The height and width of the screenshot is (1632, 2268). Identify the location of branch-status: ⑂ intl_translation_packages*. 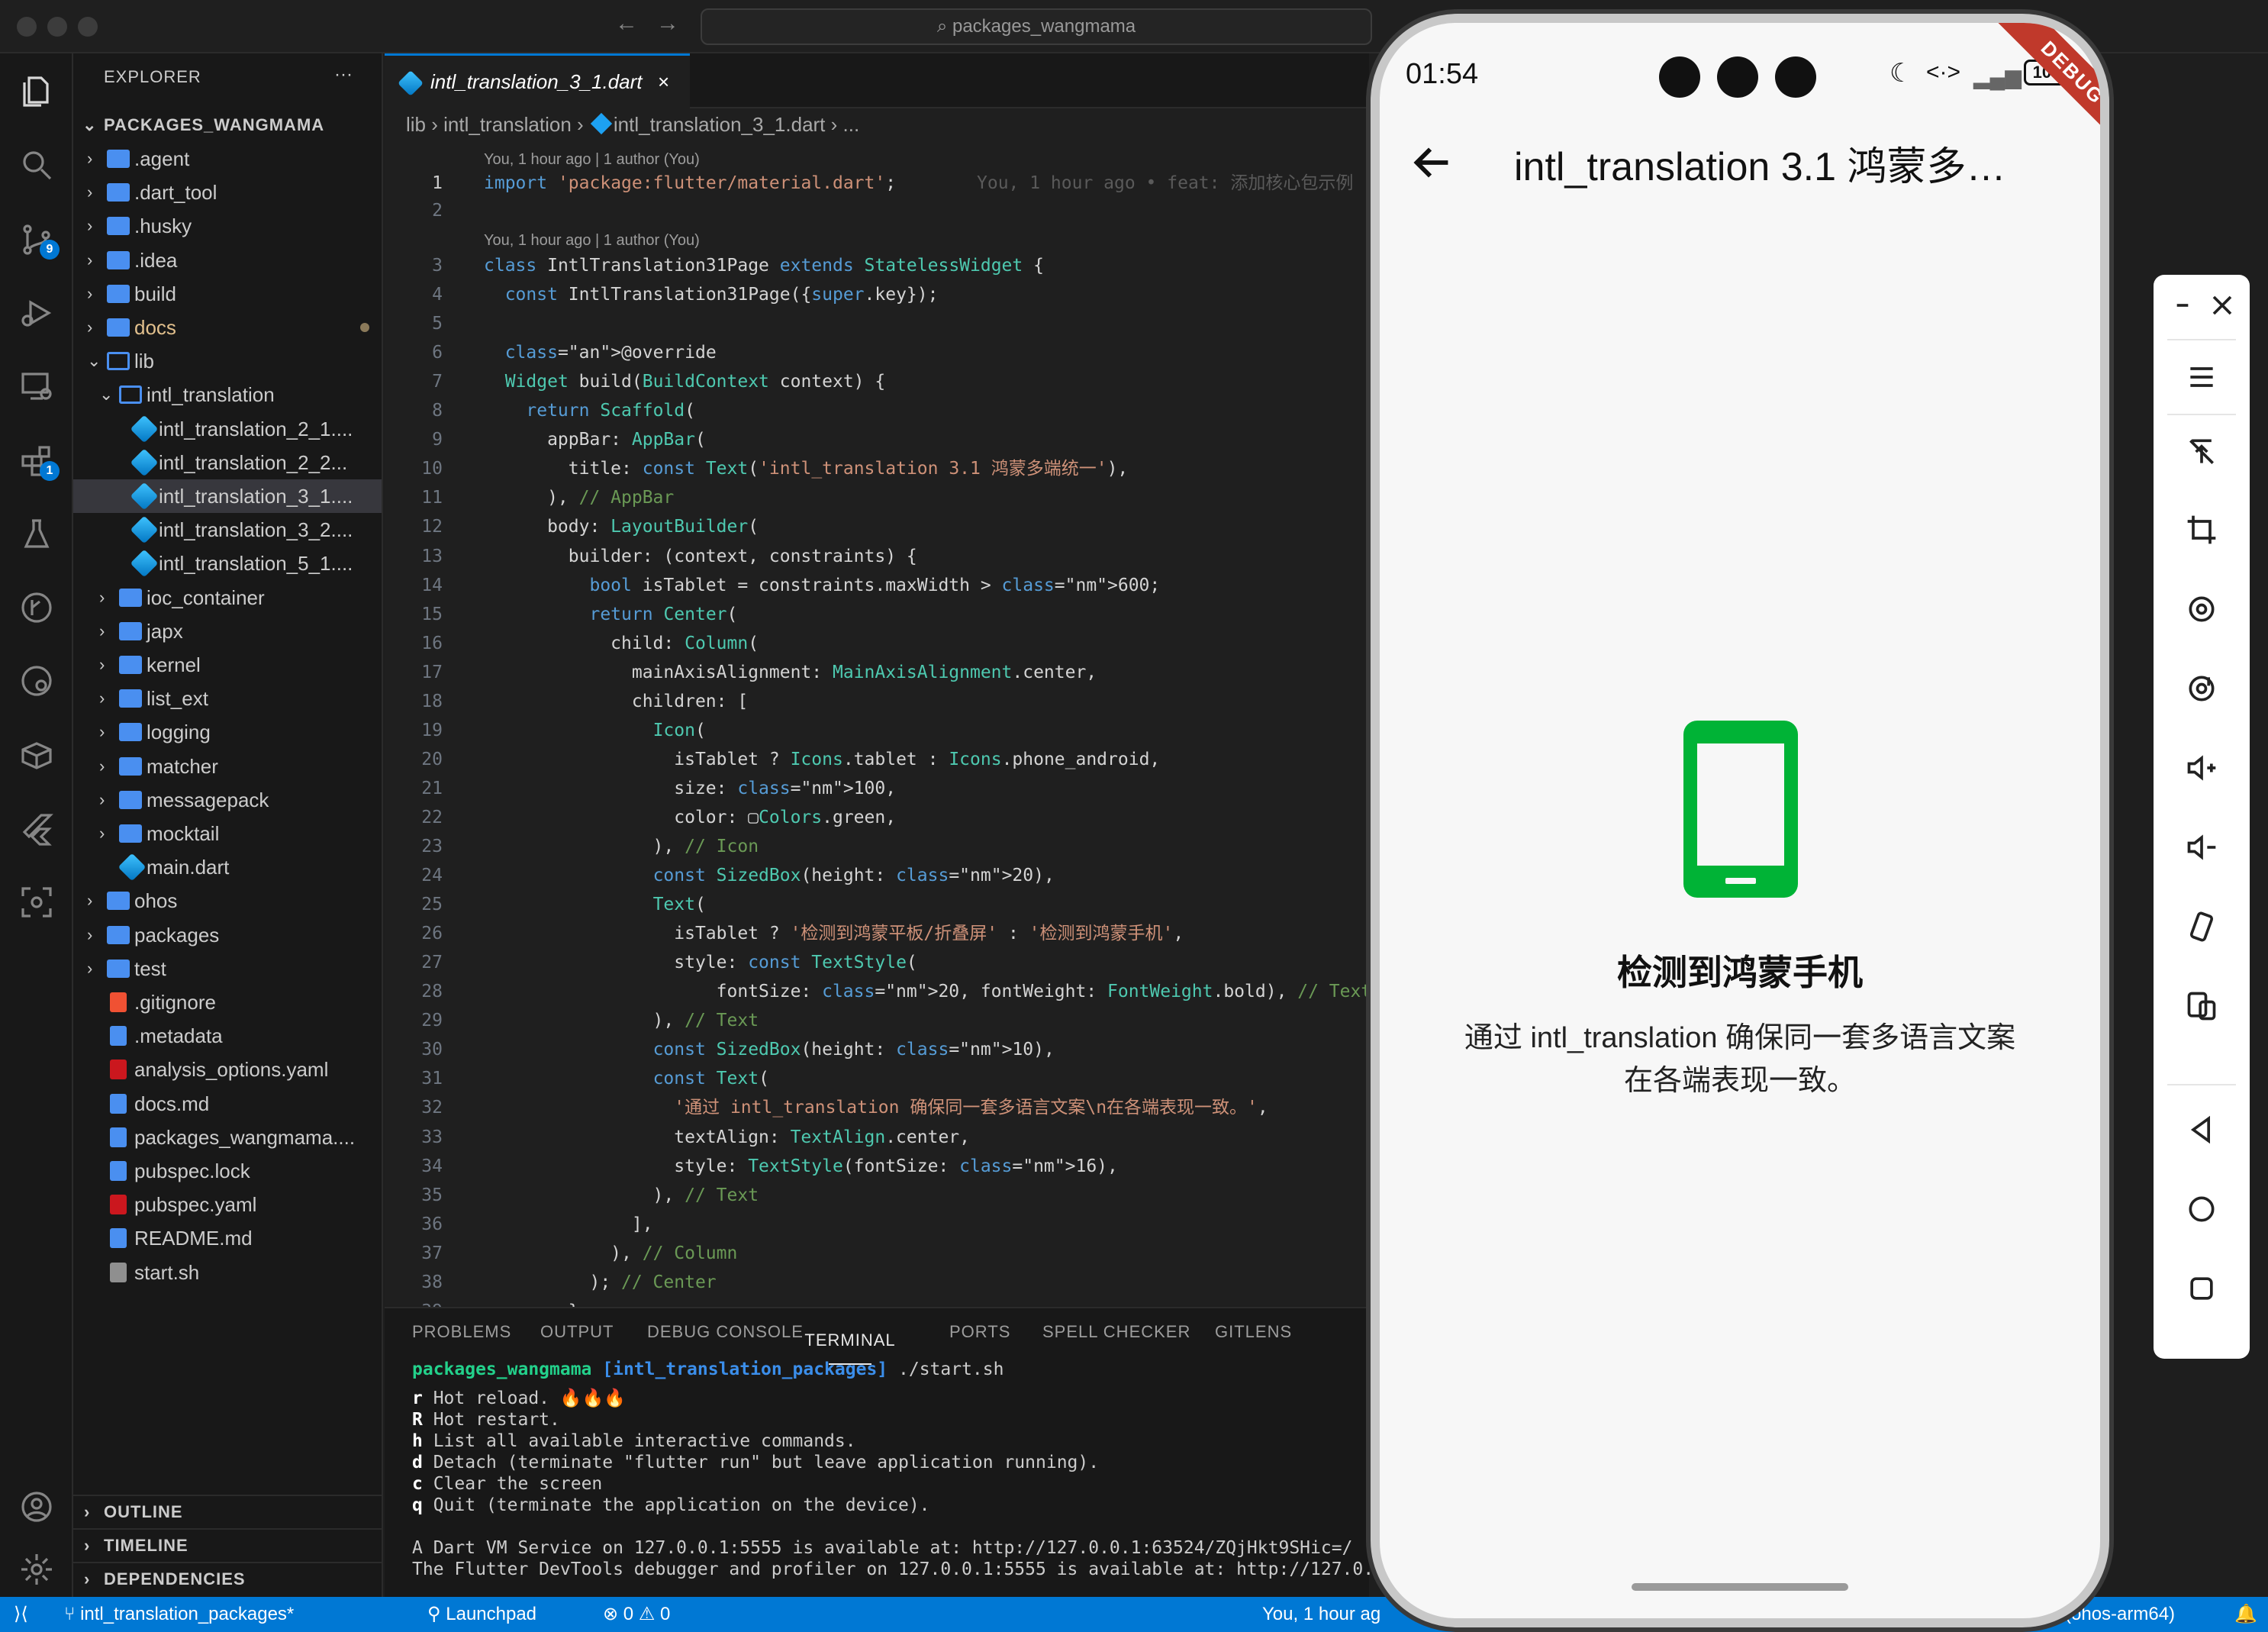
(179, 1614).